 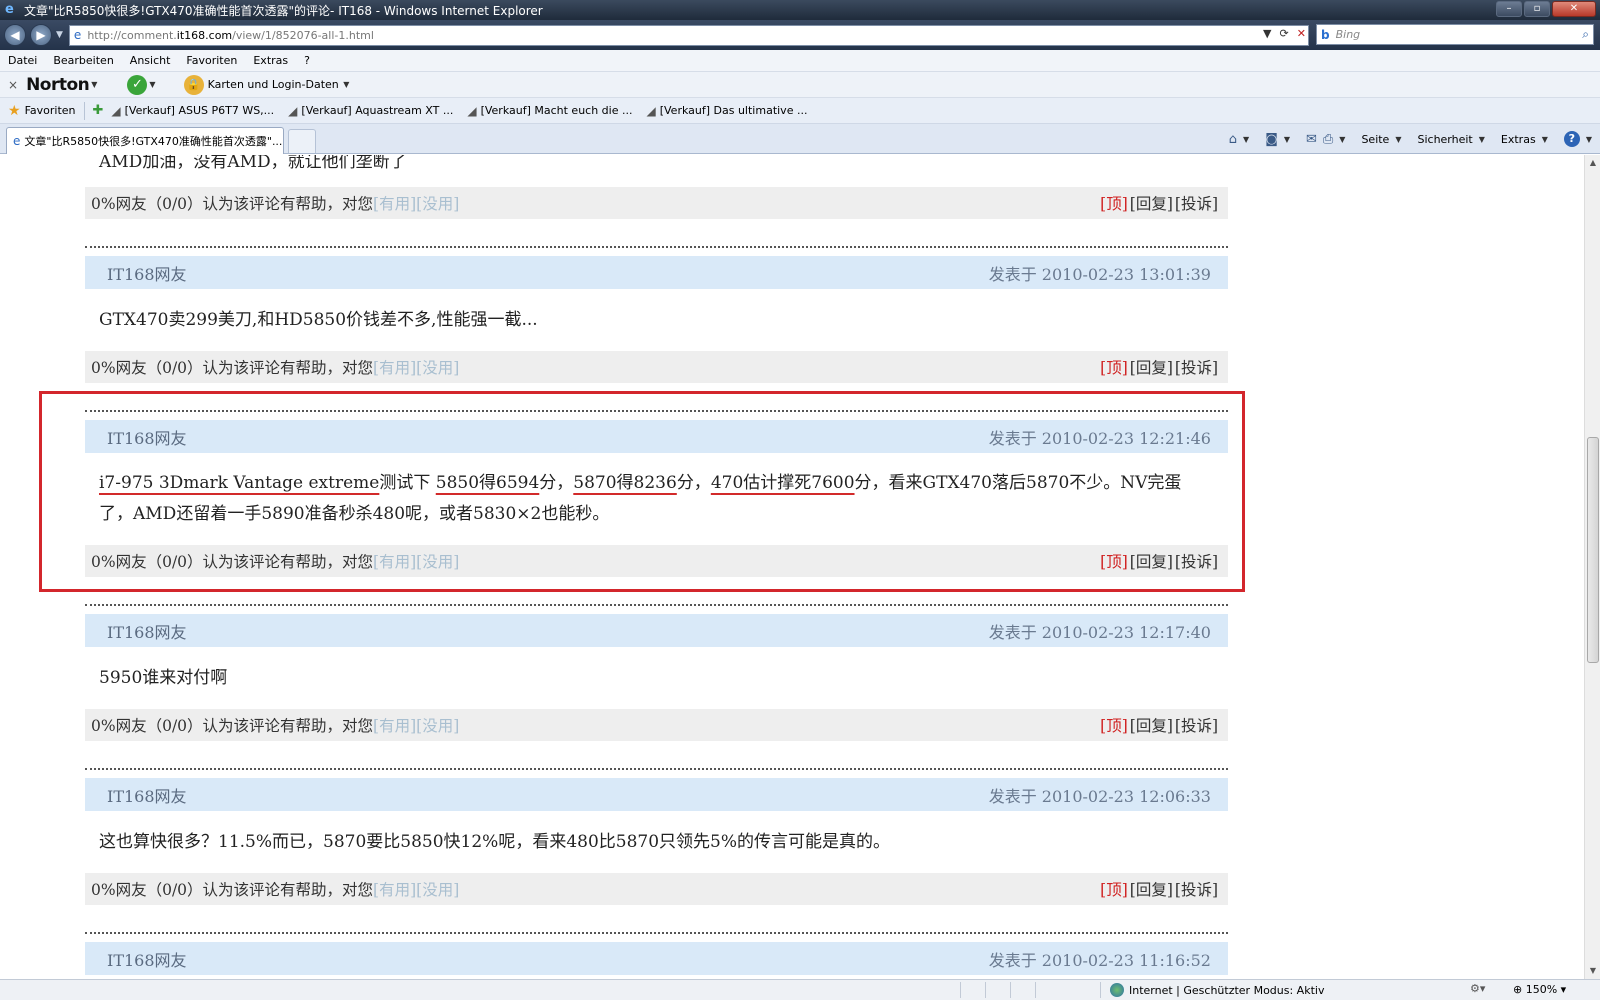 What do you see at coordinates (1217, 990) in the screenshot?
I see `security-zone: Internet | Geschützter Modus: Aktiv` at bounding box center [1217, 990].